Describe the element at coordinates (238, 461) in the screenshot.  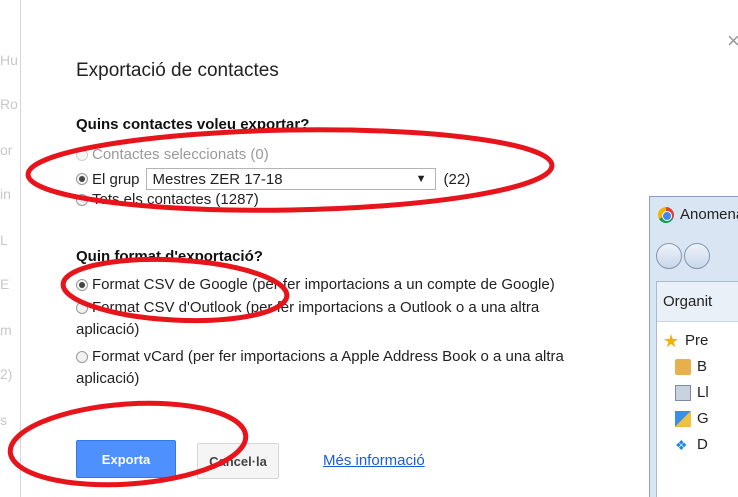
I see `cancel-button: Cancel·la` at that location.